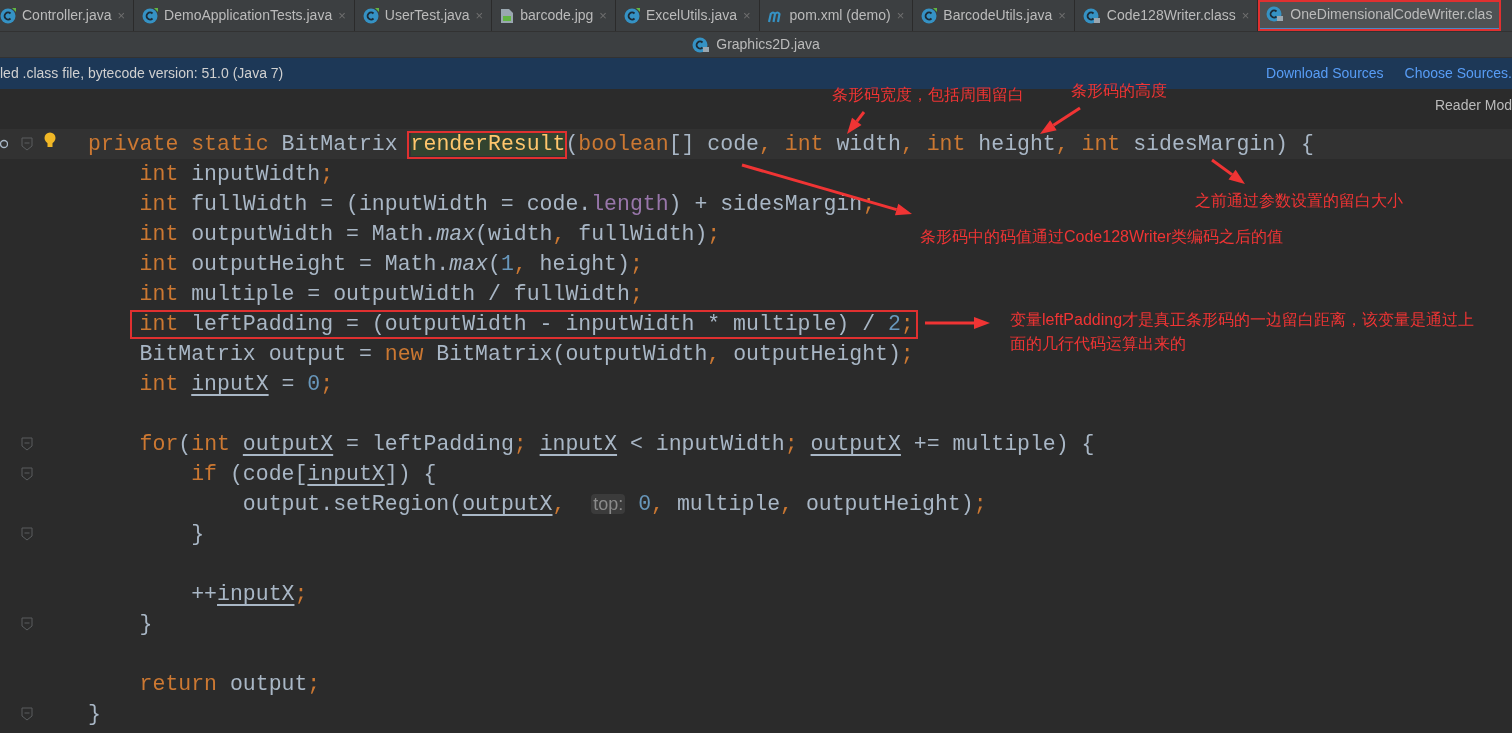 This screenshot has height=733, width=1512. What do you see at coordinates (775, 15) in the screenshot?
I see `maven-icon` at bounding box center [775, 15].